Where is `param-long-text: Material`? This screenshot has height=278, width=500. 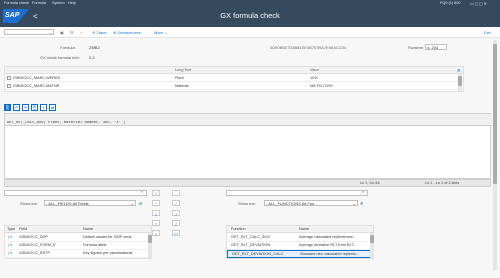 param-long-text: Material is located at coordinates (182, 86).